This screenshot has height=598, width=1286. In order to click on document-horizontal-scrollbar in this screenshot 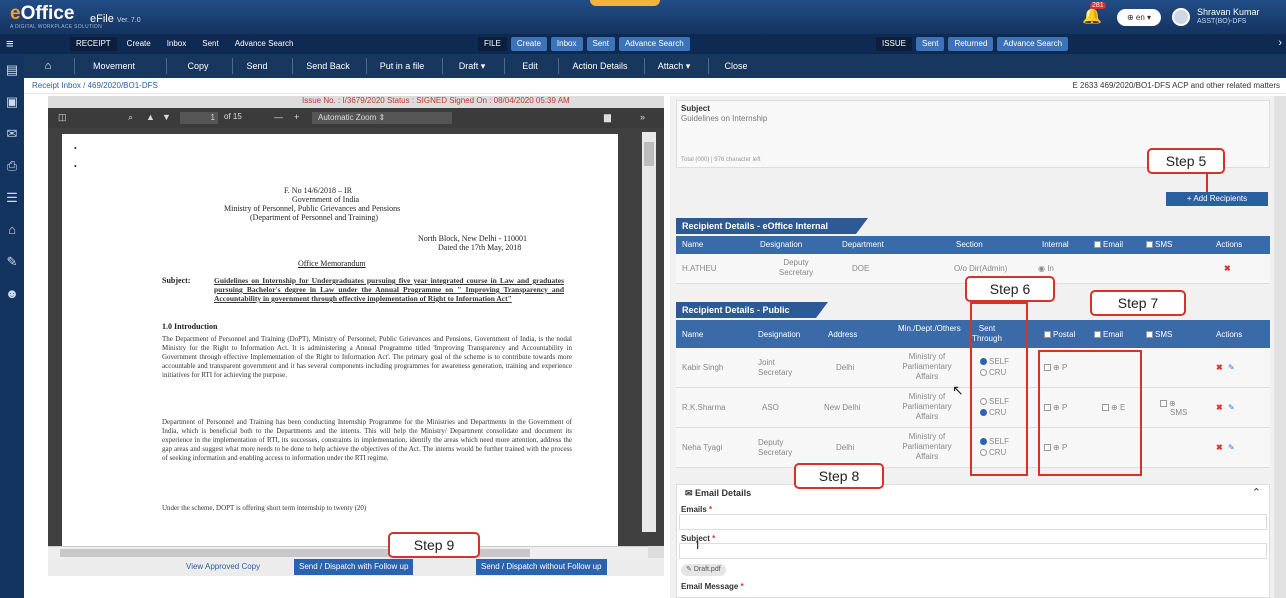, I will do `click(348, 552)`.